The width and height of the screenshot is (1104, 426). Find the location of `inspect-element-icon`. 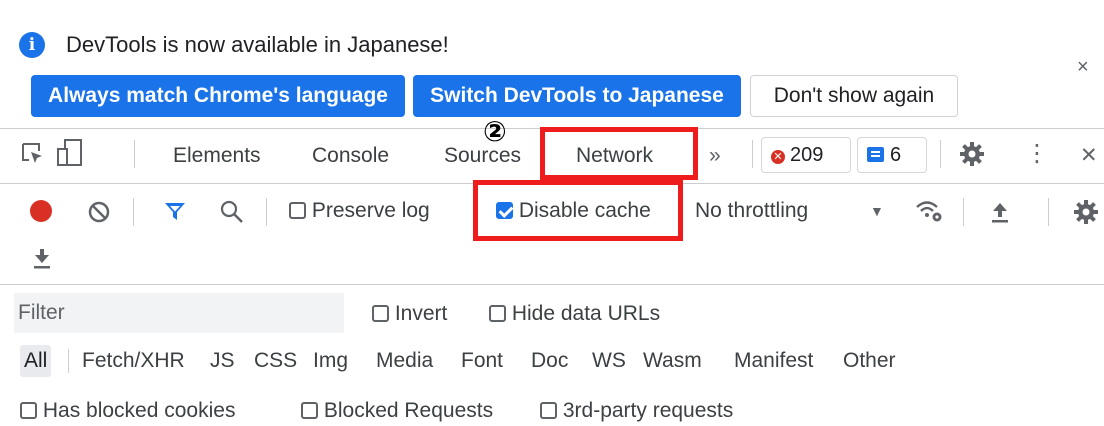

inspect-element-icon is located at coordinates (33, 154).